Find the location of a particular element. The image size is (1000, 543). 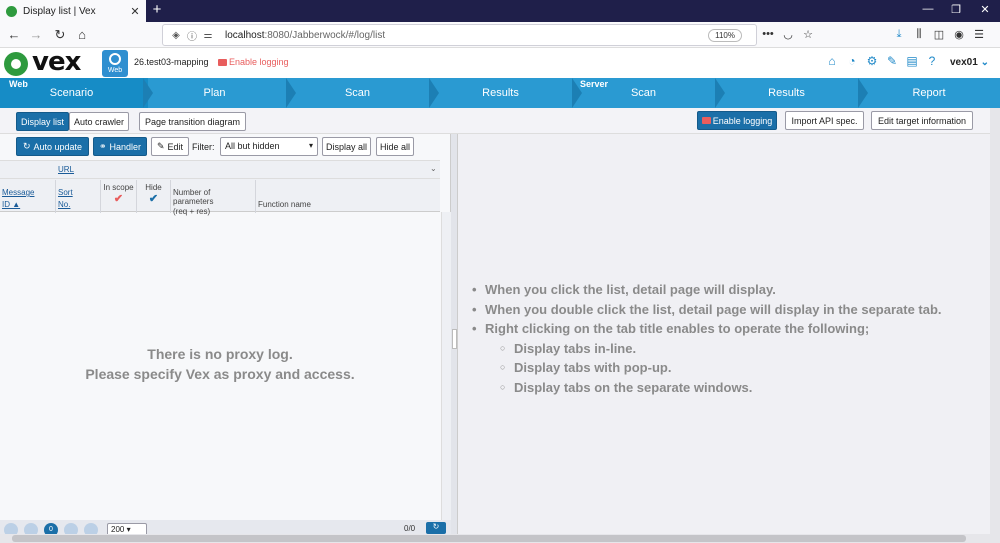

page-actions-icon: ••• is located at coordinates (768, 34).